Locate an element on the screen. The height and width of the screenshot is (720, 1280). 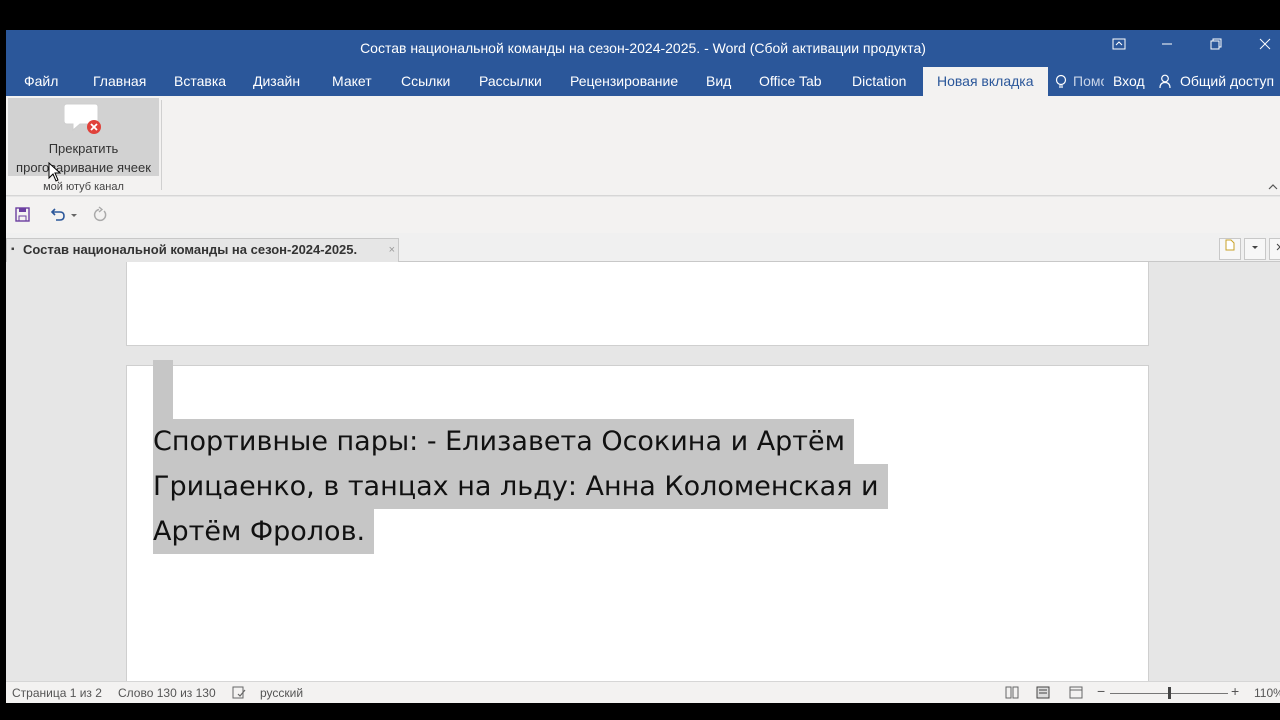
tab-references: Ссылки is located at coordinates (425, 81).